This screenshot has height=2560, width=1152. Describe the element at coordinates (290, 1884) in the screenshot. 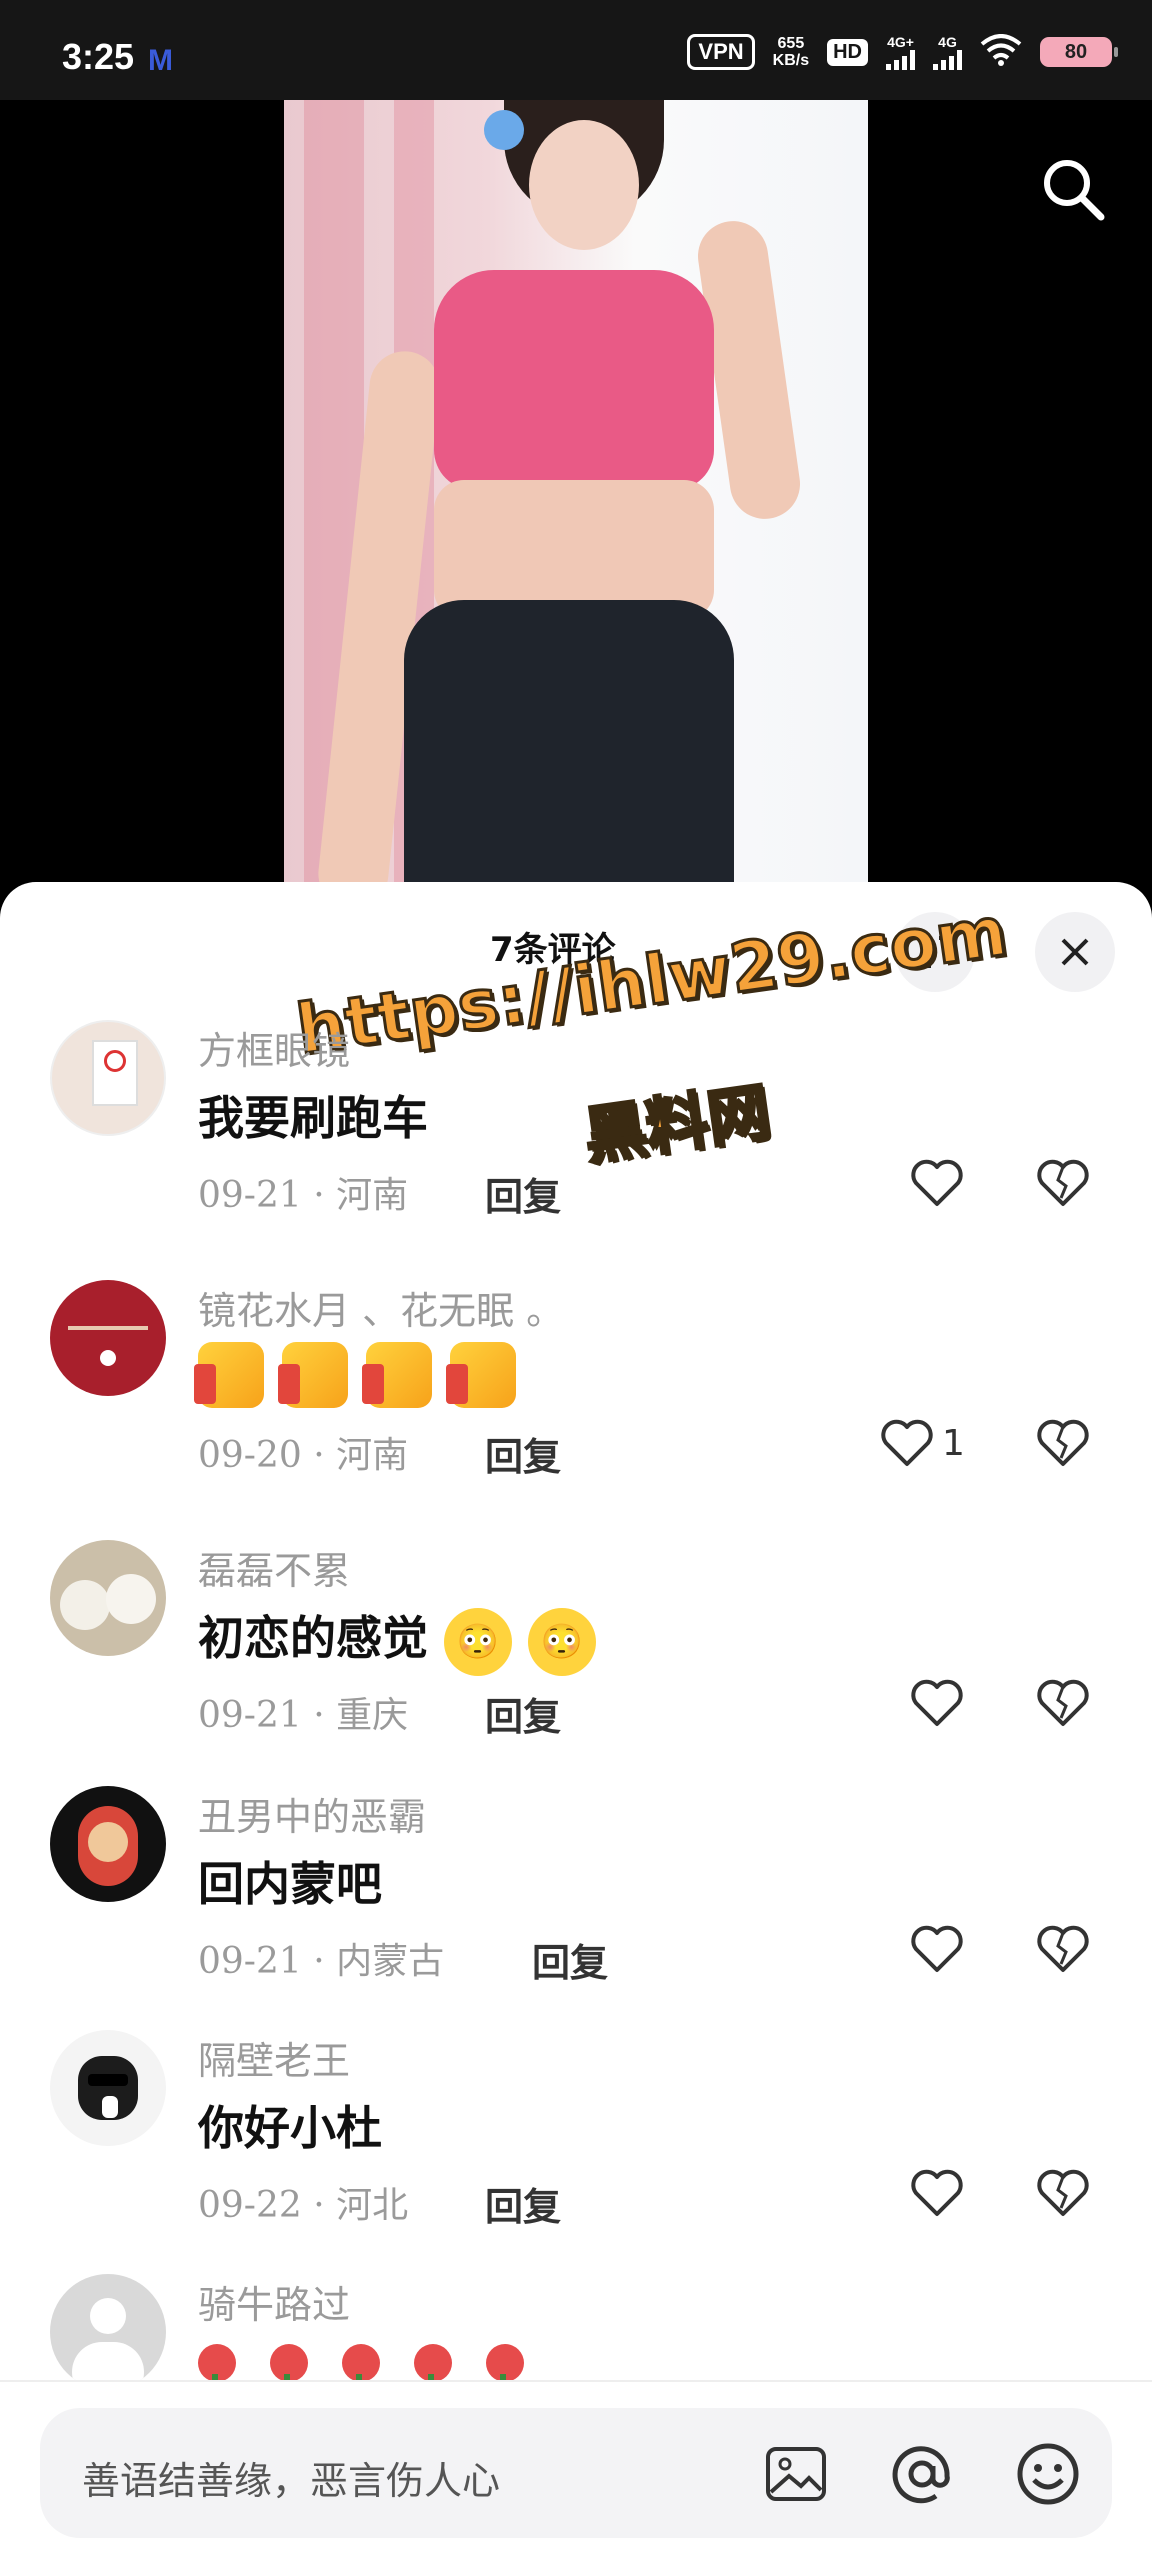

I see `comment-text: 回内蒙吧` at that location.